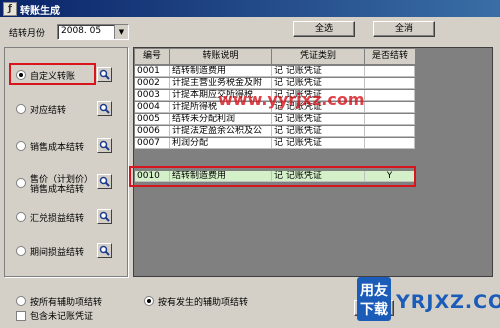 The image size is (500, 328). Describe the element at coordinates (149, 301) in the screenshot. I see `radio-occurred-auxiliary` at that location.